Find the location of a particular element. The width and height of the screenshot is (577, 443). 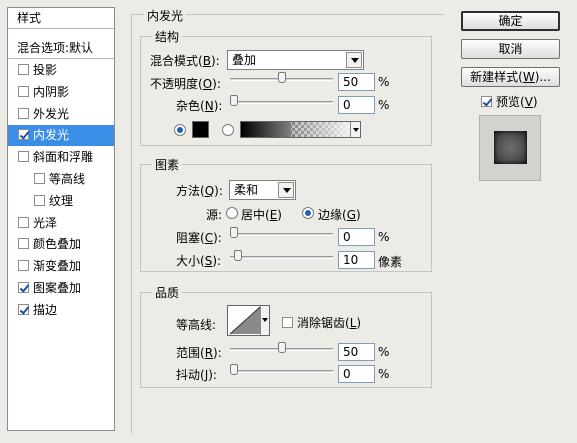

style-item: 内发光 is located at coordinates (61, 136).